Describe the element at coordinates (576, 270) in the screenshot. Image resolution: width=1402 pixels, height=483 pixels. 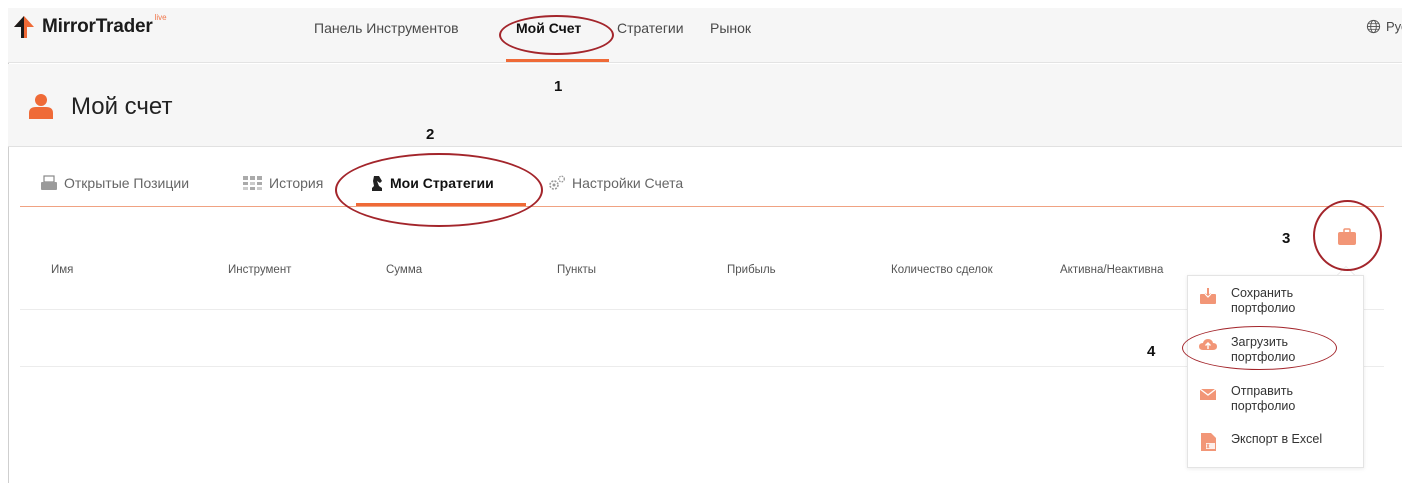
I see `column-header-points: Пункты` at that location.